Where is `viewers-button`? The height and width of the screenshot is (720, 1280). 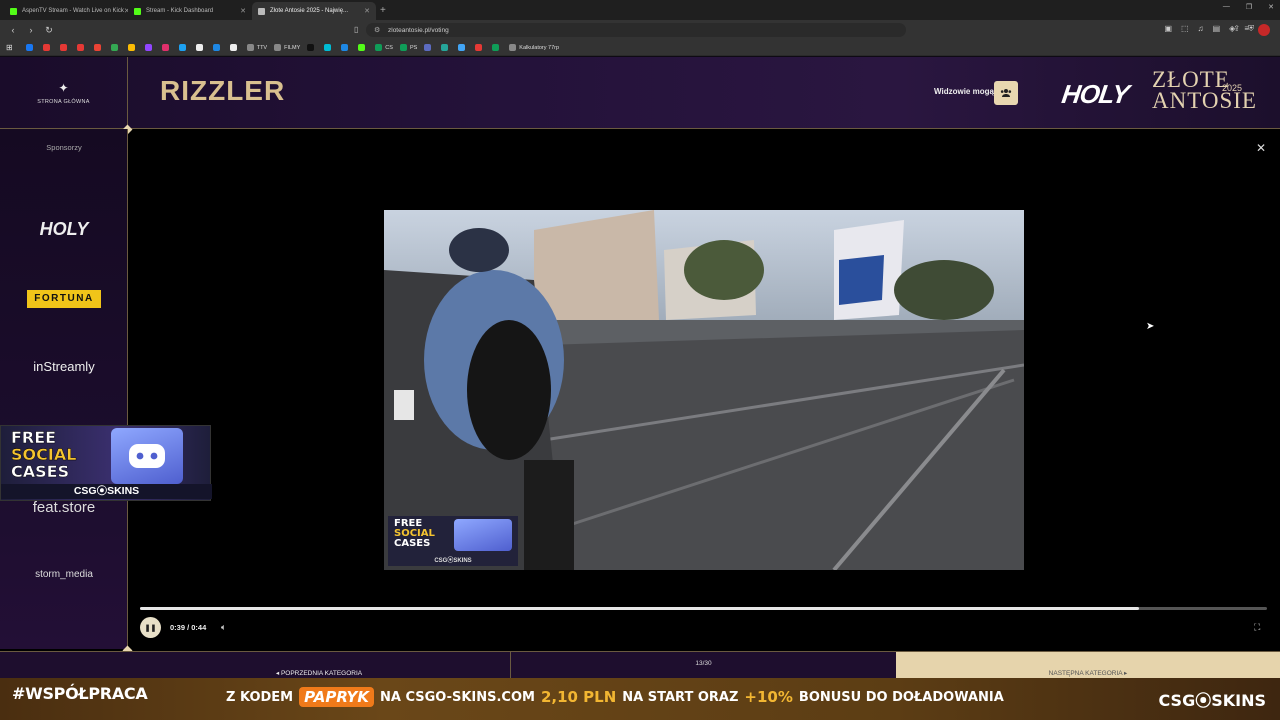 viewers-button is located at coordinates (1006, 93).